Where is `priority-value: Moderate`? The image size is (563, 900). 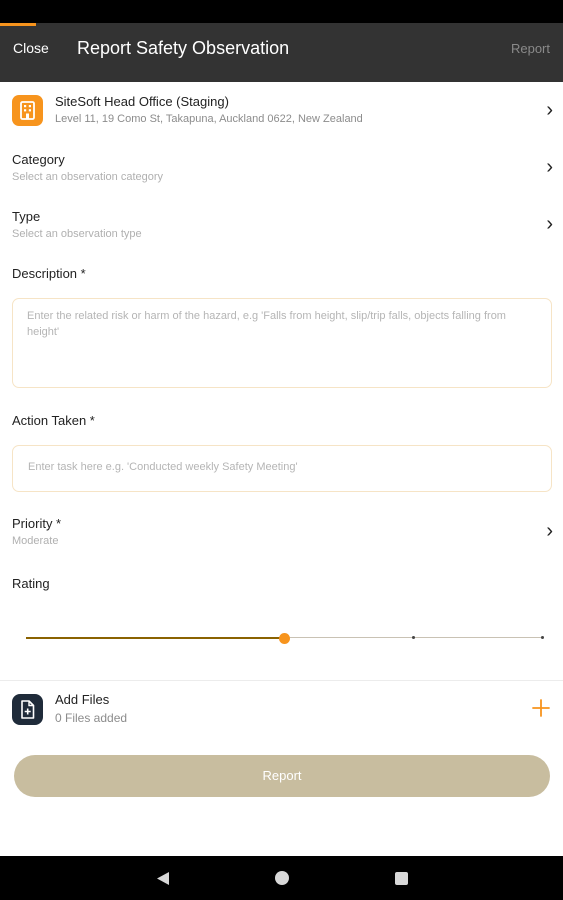
priority-value: Moderate is located at coordinates (35, 541).